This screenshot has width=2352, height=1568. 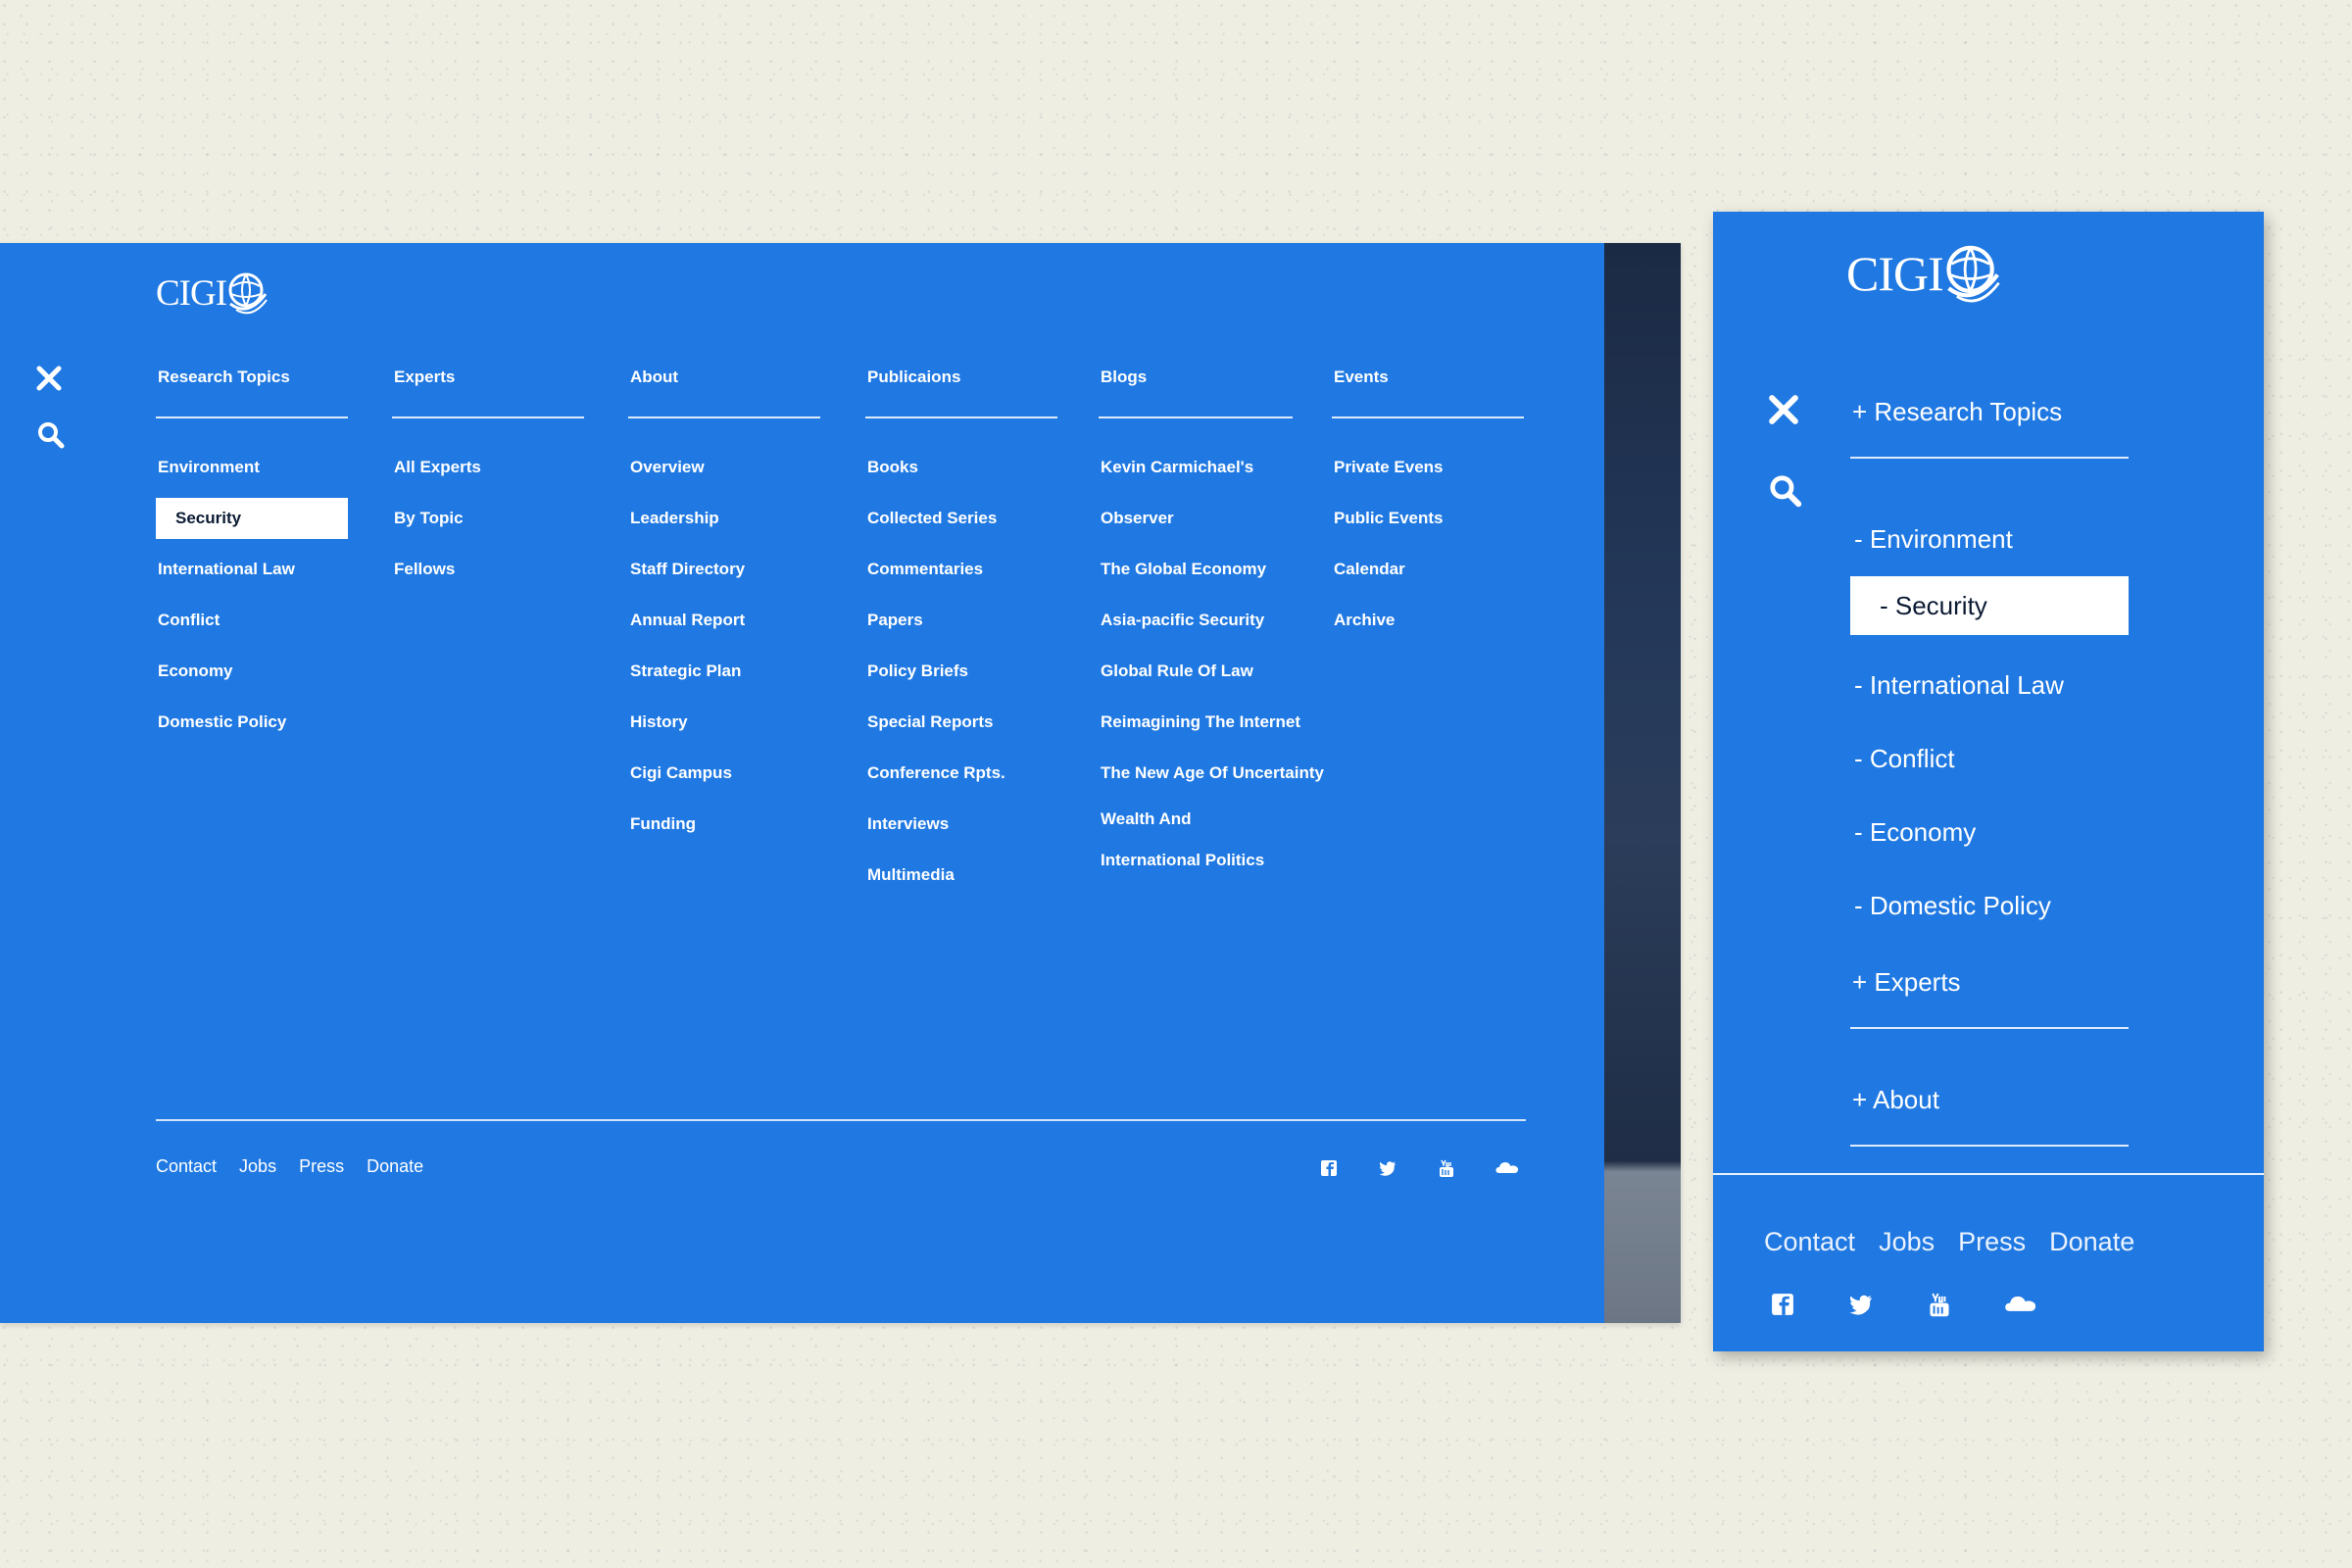 I want to click on menu-item-security-active: Security, so click(x=252, y=518).